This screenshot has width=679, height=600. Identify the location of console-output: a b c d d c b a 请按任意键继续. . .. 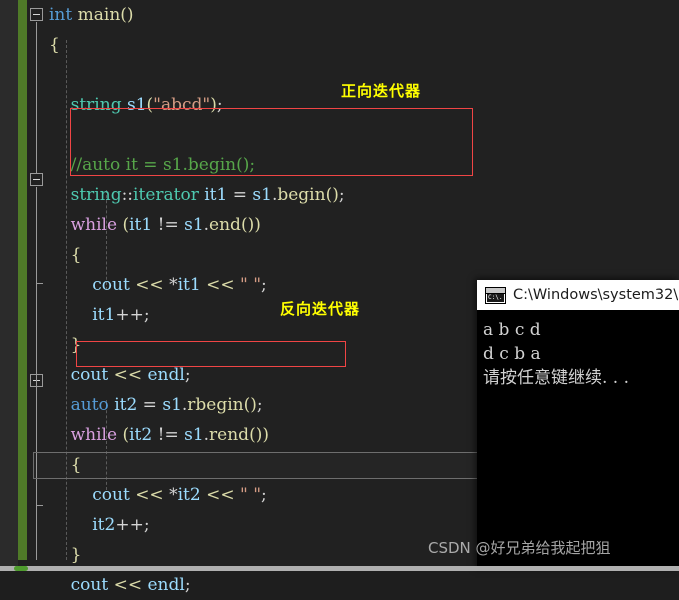
(578, 350).